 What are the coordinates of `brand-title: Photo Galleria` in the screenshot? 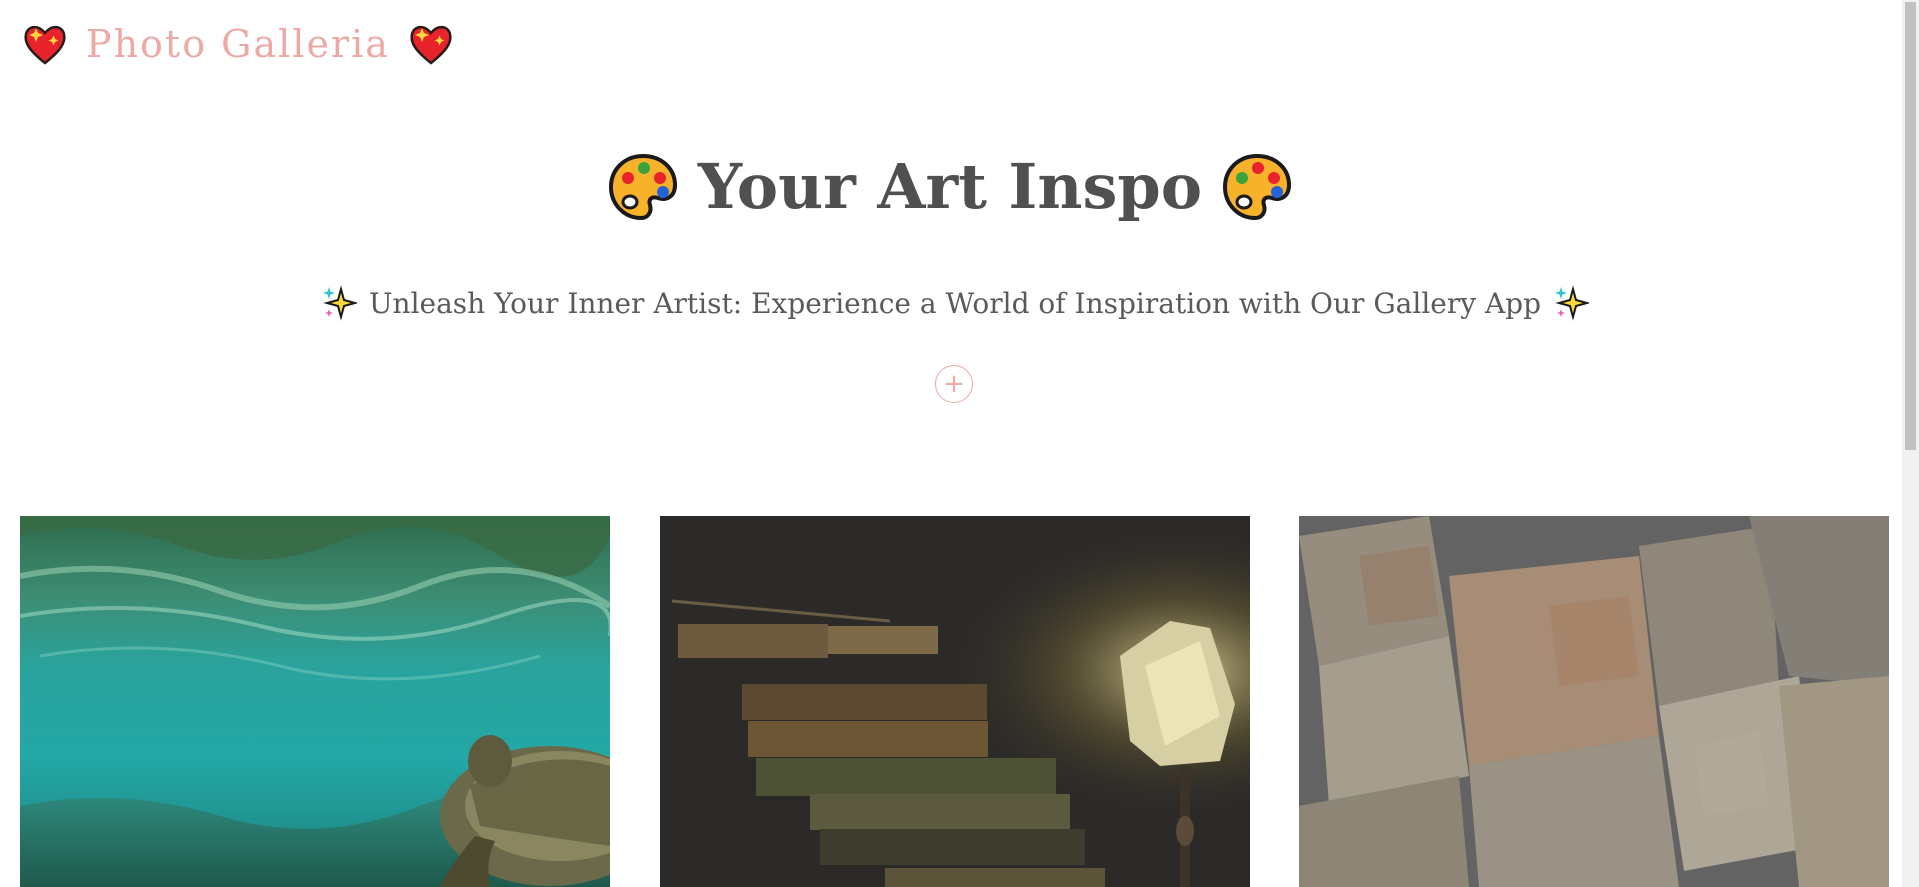 It's located at (238, 44).